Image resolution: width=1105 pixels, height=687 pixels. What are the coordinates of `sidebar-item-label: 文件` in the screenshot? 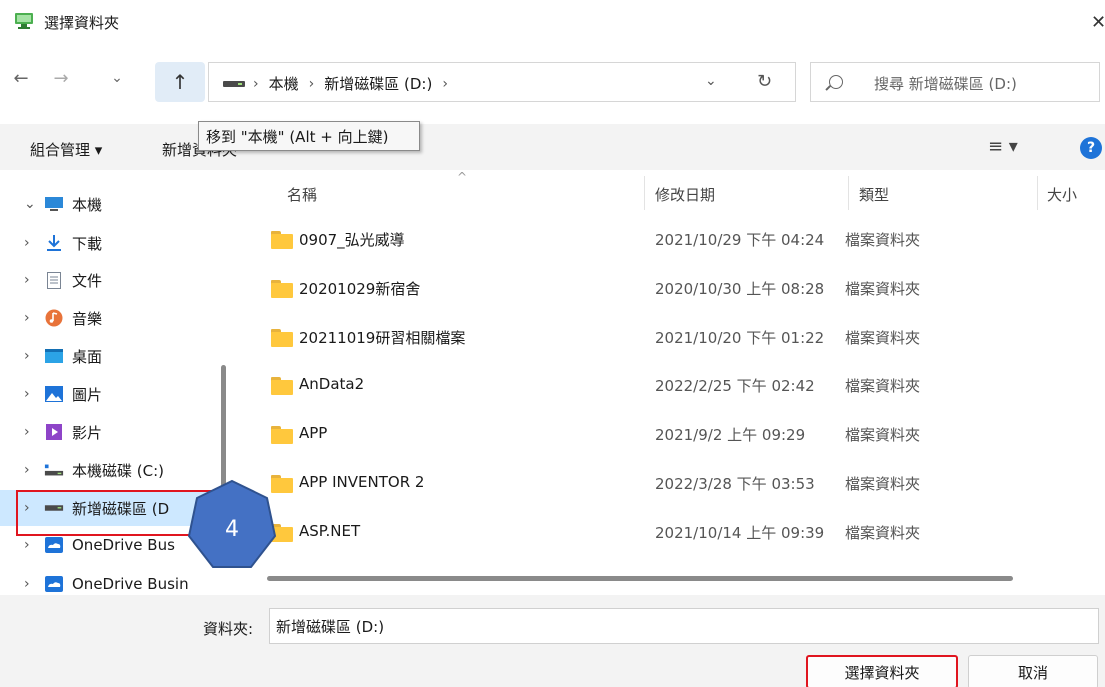 It's located at (87, 280).